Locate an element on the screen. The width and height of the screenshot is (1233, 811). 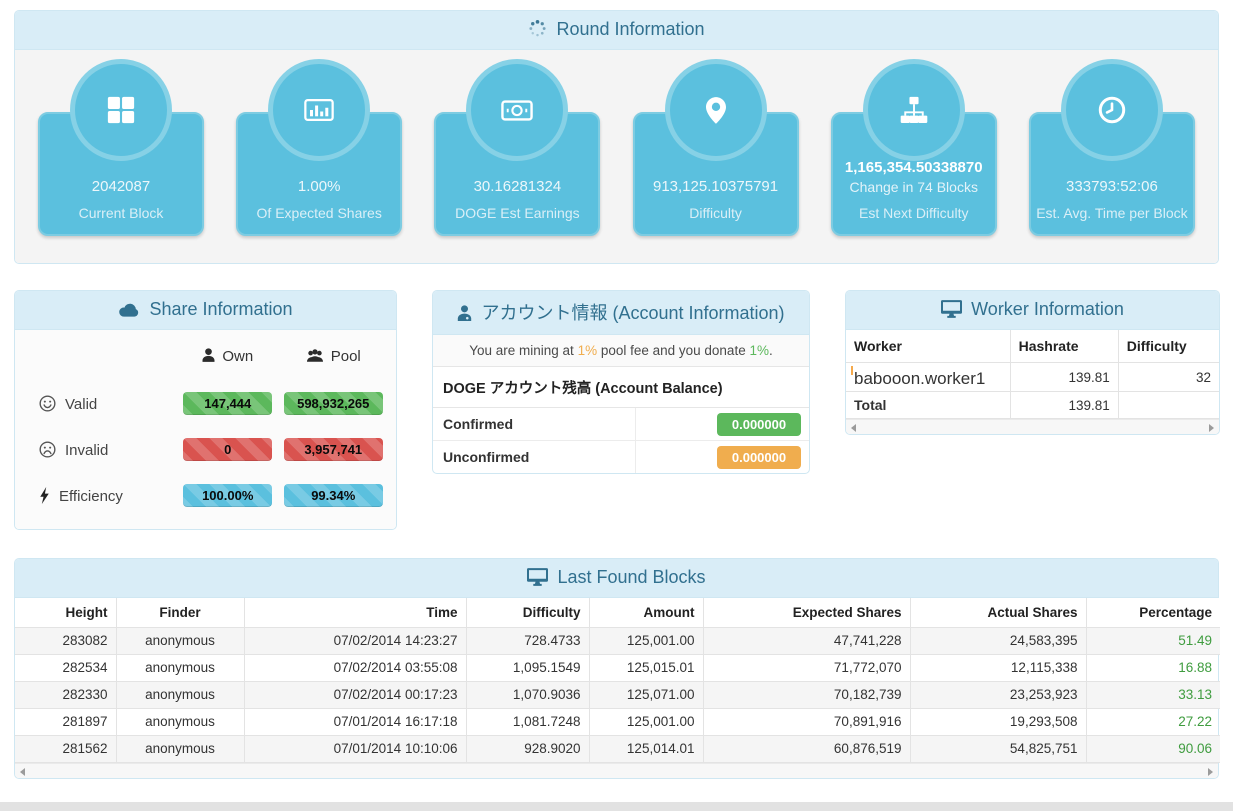
share-row-valid: Valid 147,444 598,932,265 is located at coordinates (205, 403).